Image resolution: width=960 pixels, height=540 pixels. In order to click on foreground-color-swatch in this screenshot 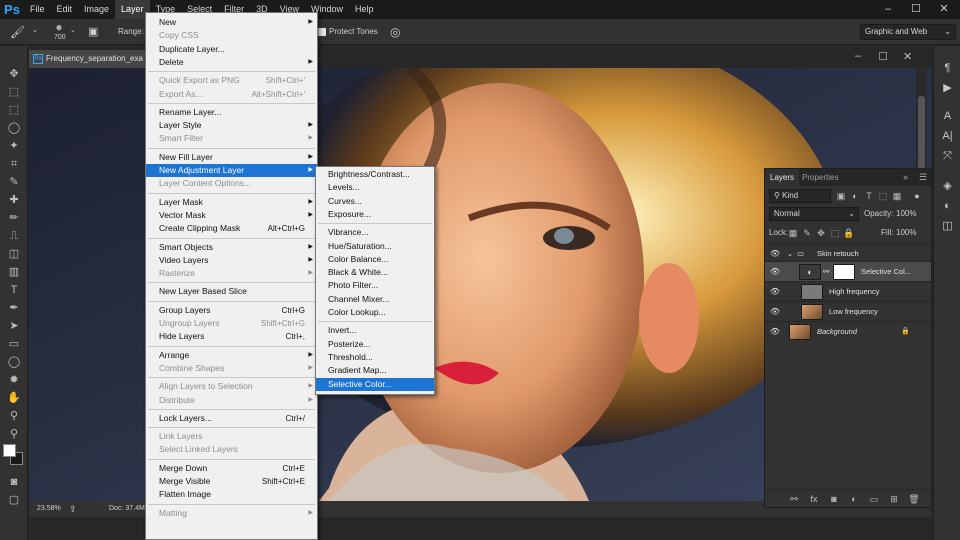, I will do `click(9, 450)`.